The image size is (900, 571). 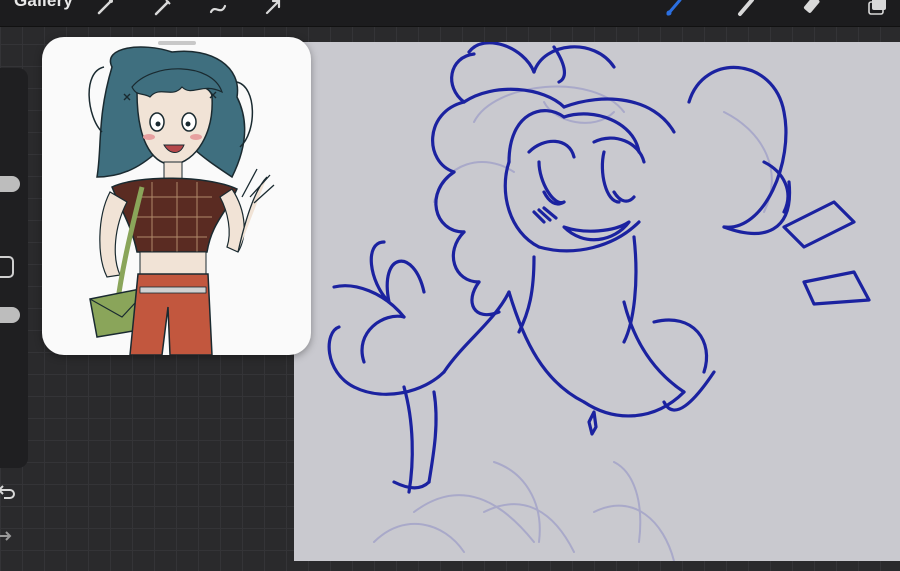 What do you see at coordinates (218, 10) in the screenshot?
I see `selection-icon` at bounding box center [218, 10].